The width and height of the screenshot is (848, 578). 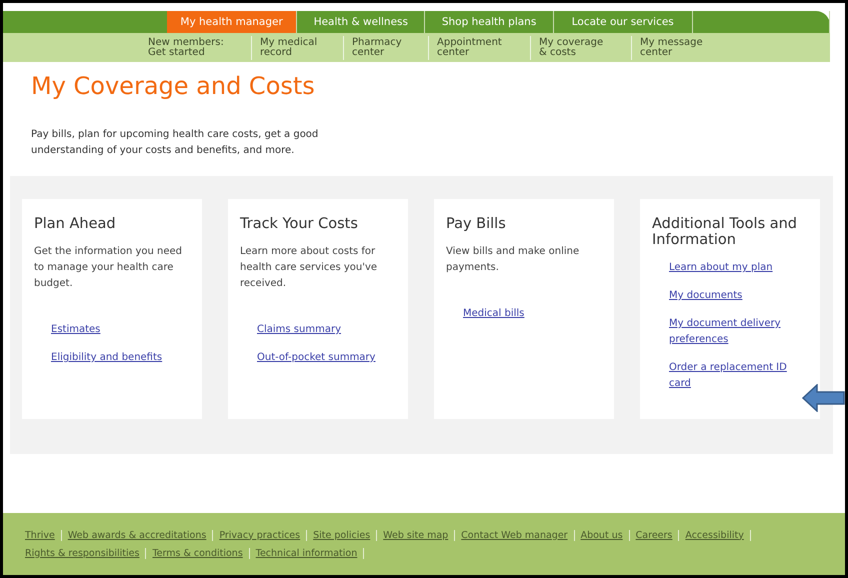 What do you see at coordinates (705, 296) in the screenshot?
I see `card-link: My documents` at bounding box center [705, 296].